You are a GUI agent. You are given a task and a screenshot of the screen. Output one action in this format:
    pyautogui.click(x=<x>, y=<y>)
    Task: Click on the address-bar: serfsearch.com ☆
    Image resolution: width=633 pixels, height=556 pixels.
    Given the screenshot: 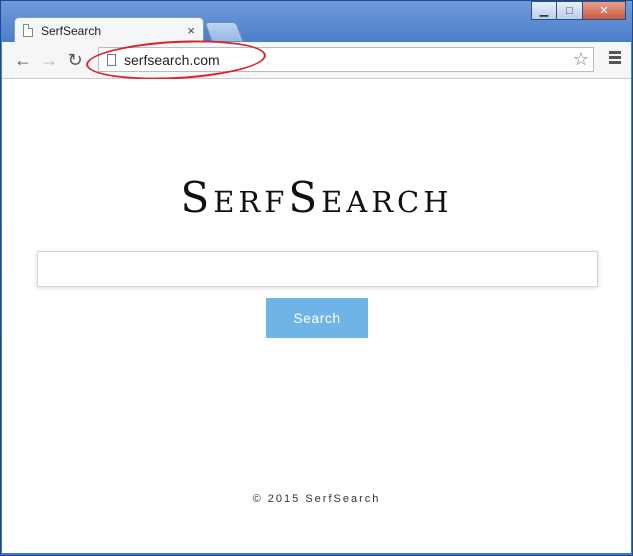 What is the action you would take?
    pyautogui.click(x=346, y=59)
    